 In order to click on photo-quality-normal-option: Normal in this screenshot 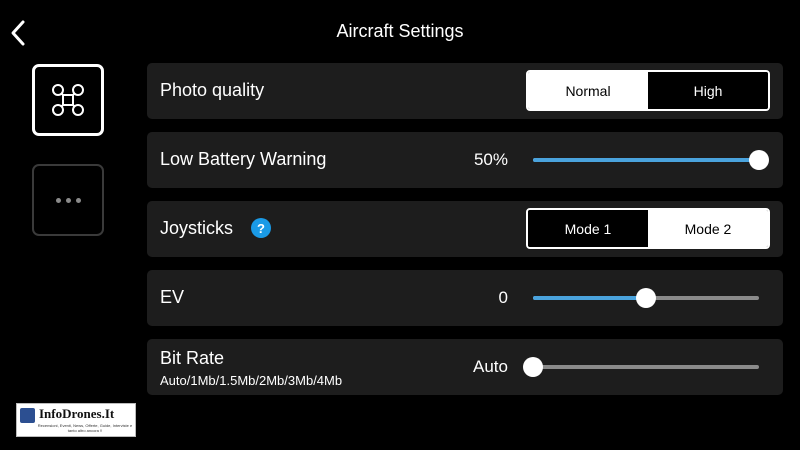, I will do `click(588, 90)`.